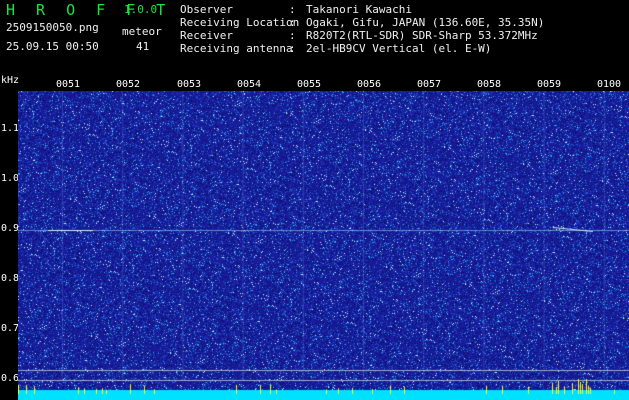 Image resolution: width=629 pixels, height=400 pixels. Describe the element at coordinates (609, 84) in the screenshot. I see `minute-label: 0100` at that location.